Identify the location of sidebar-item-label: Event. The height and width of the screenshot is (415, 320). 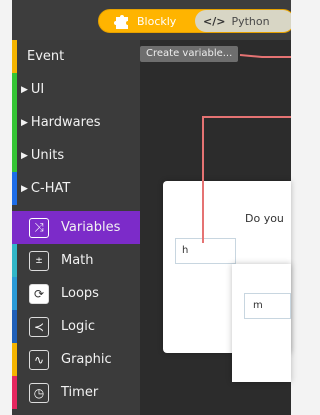
(46, 56).